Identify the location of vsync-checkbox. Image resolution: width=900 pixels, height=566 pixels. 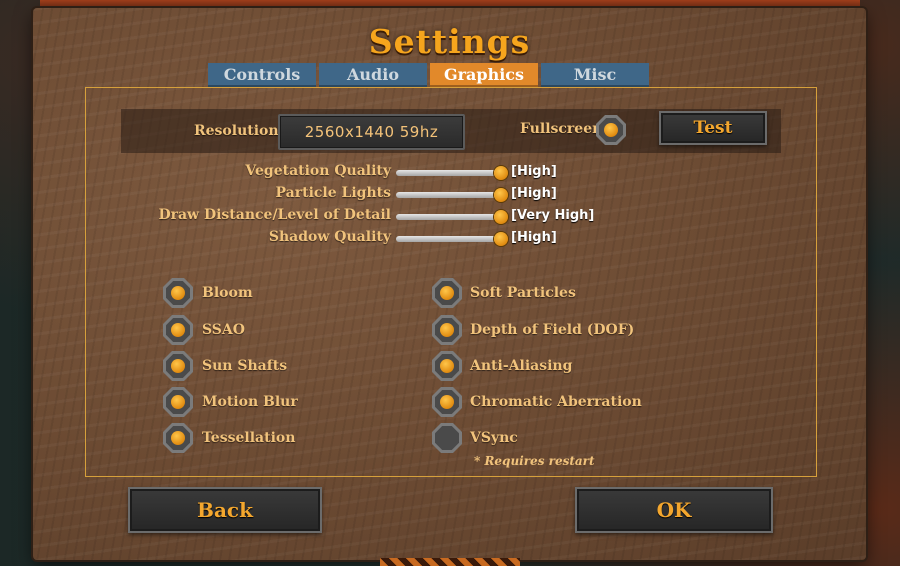
(447, 438).